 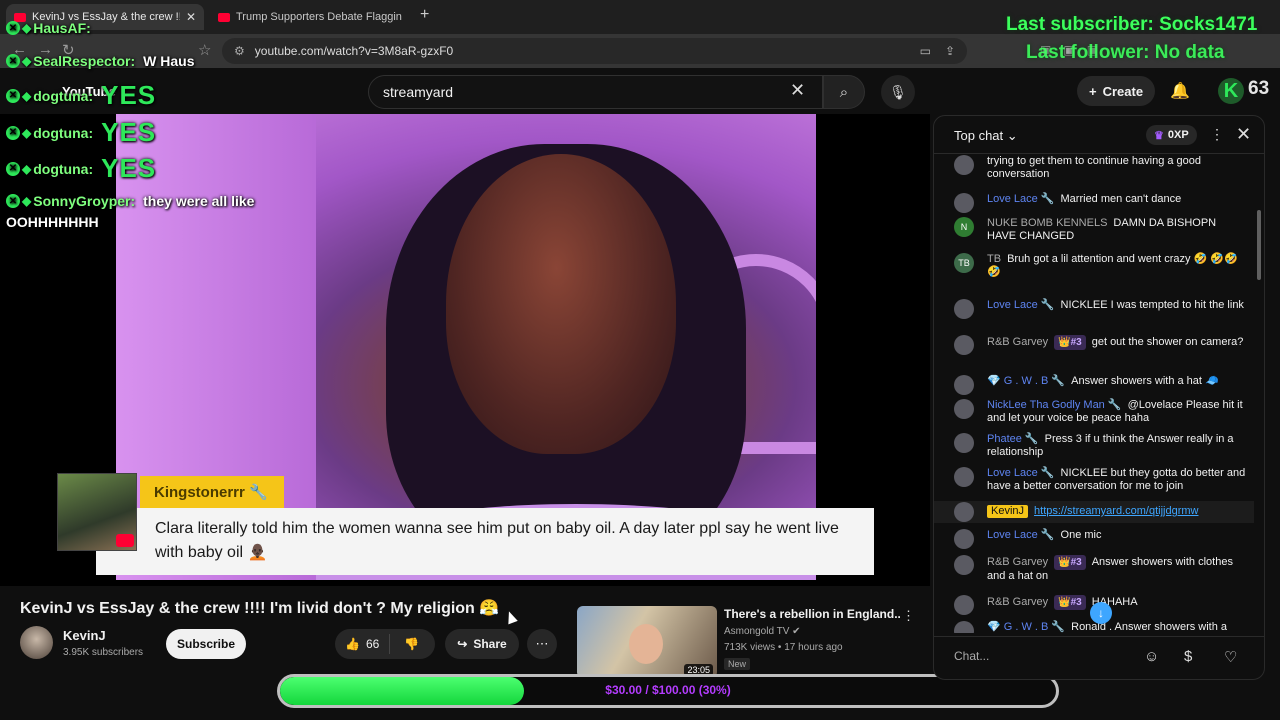 I want to click on share-page-icon: ⇪, so click(x=950, y=51).